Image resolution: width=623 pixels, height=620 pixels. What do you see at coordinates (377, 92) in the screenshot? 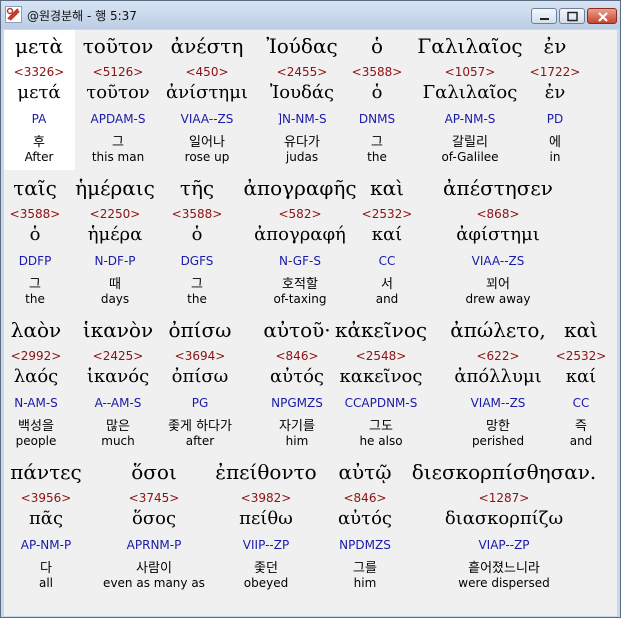
I see `lemma: ὁ` at bounding box center [377, 92].